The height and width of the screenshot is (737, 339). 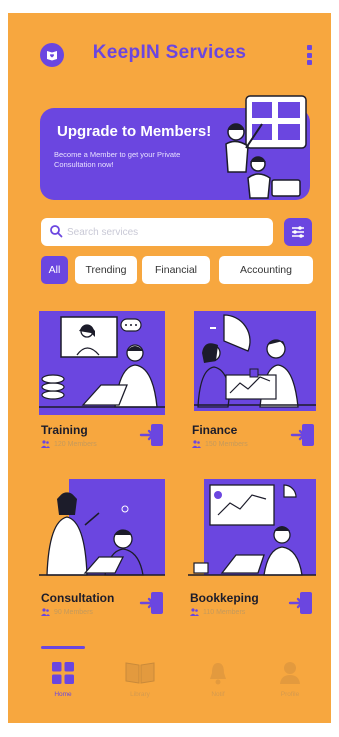 I want to click on service-card-training: Training 120 Members, so click(x=104, y=386).